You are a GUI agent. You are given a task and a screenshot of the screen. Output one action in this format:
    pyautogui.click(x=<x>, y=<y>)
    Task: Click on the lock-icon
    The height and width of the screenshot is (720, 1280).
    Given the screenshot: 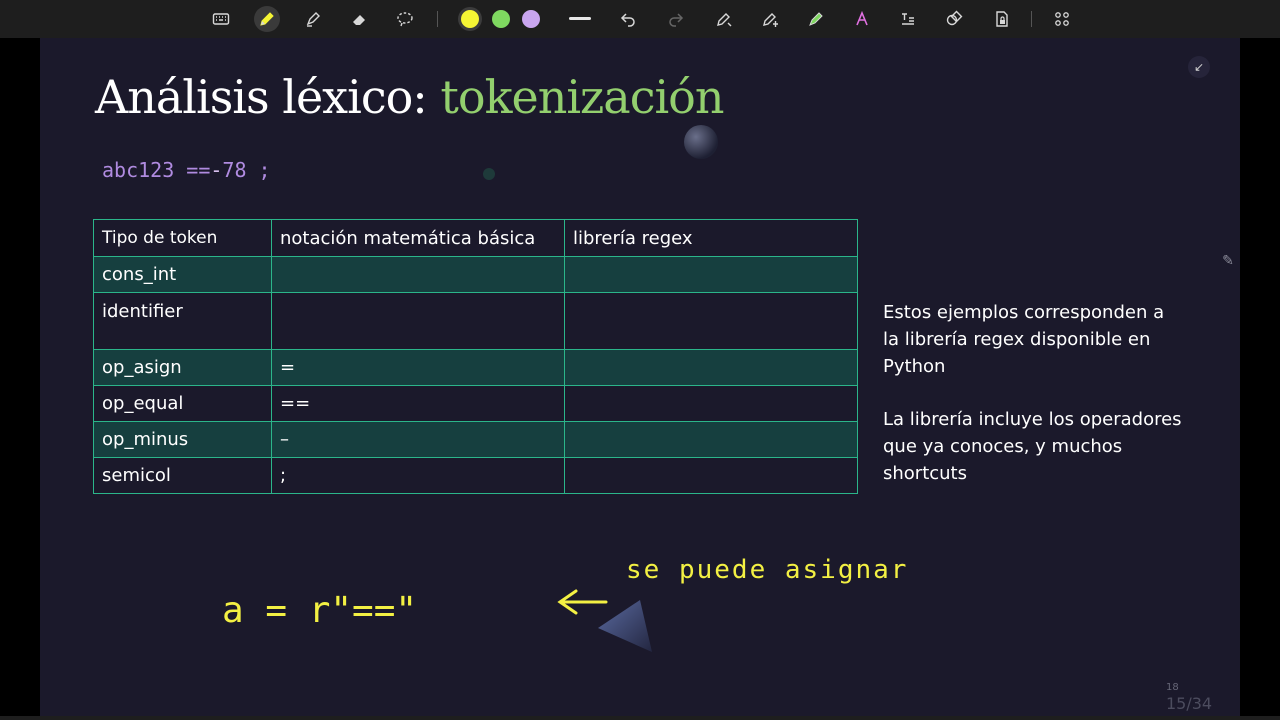 What is the action you would take?
    pyautogui.click(x=1002, y=19)
    